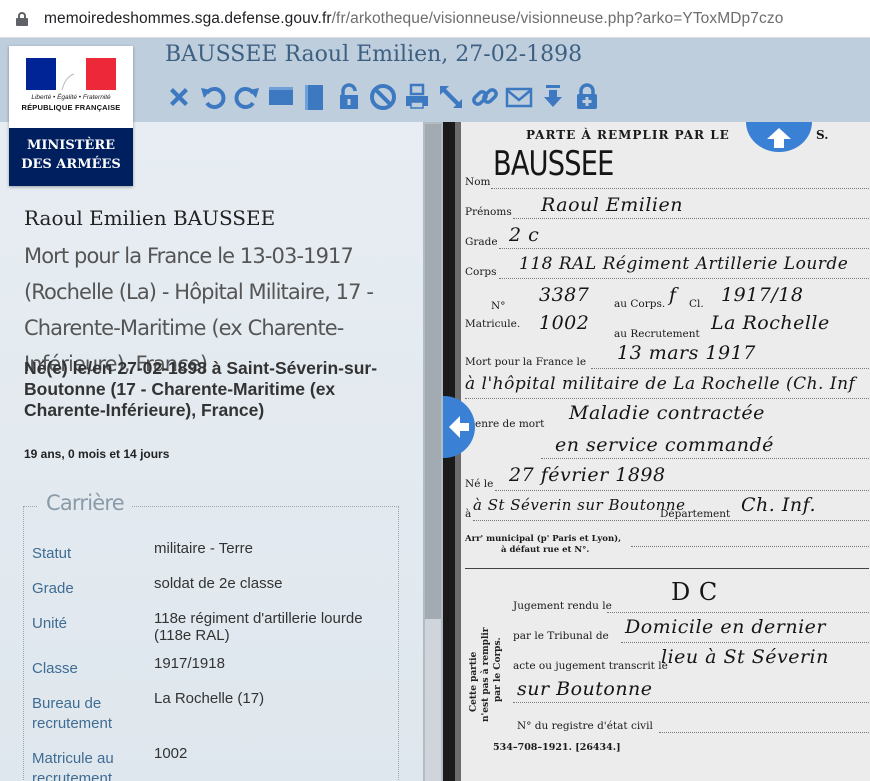  What do you see at coordinates (553, 97) in the screenshot?
I see `download-icon` at bounding box center [553, 97].